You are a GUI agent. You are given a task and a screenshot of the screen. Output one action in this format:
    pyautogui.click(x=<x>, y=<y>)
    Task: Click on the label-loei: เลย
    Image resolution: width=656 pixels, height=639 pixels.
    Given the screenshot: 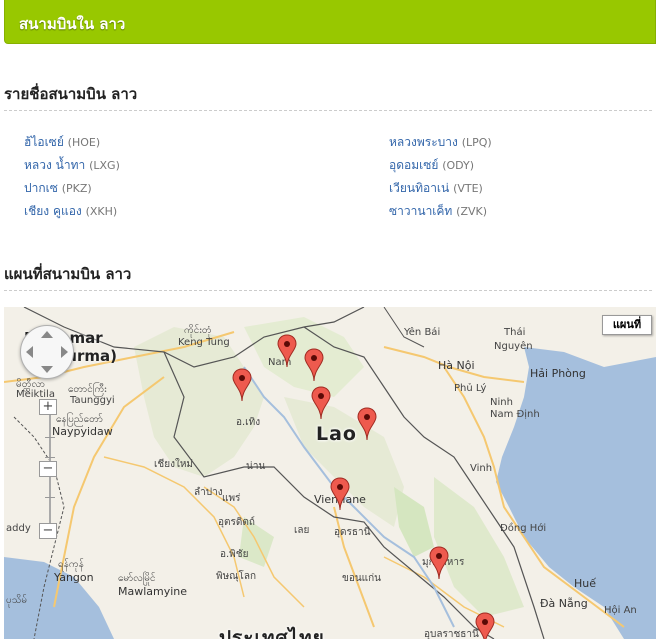 What is the action you would take?
    pyautogui.click(x=302, y=530)
    